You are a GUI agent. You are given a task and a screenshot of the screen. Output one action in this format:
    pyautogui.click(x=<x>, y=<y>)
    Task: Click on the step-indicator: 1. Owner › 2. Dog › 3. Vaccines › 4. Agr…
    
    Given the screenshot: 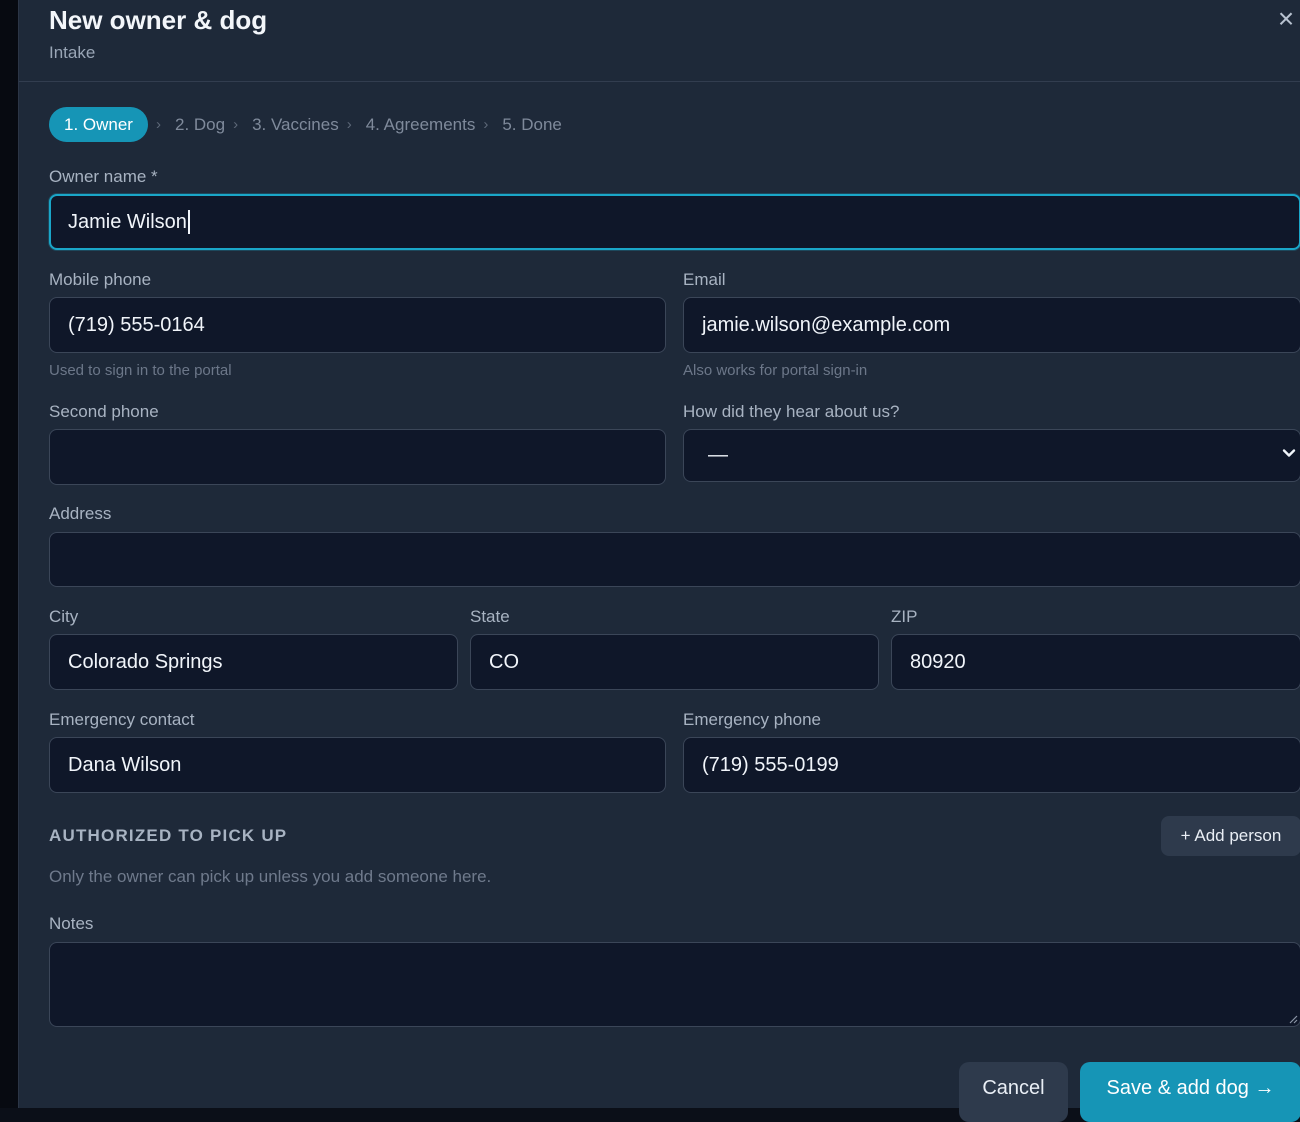 What is the action you would take?
    pyautogui.click(x=305, y=124)
    